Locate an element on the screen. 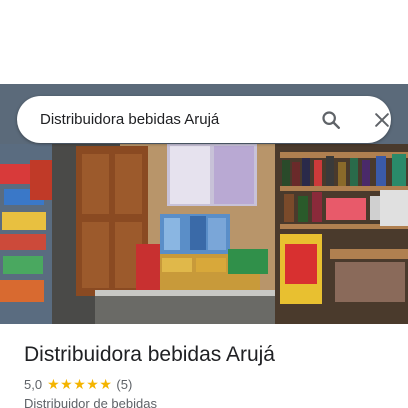 The height and width of the screenshot is (408, 408). place-title: Distribuidora bebidas Arujá is located at coordinates (149, 355).